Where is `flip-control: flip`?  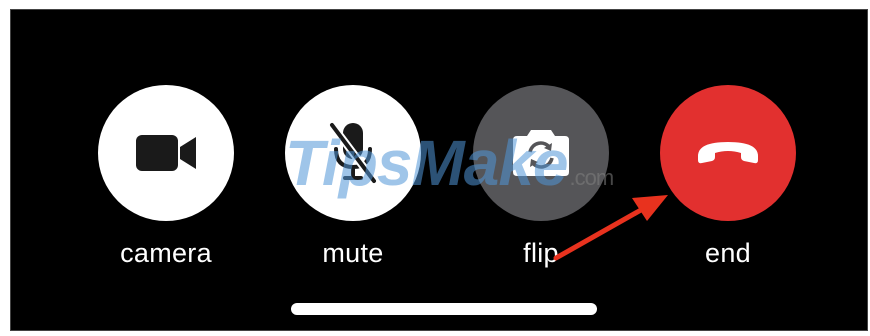
flip-control: flip is located at coordinates (541, 177).